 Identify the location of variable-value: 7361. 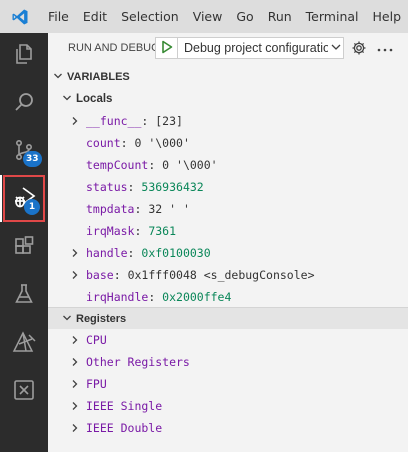
(162, 231).